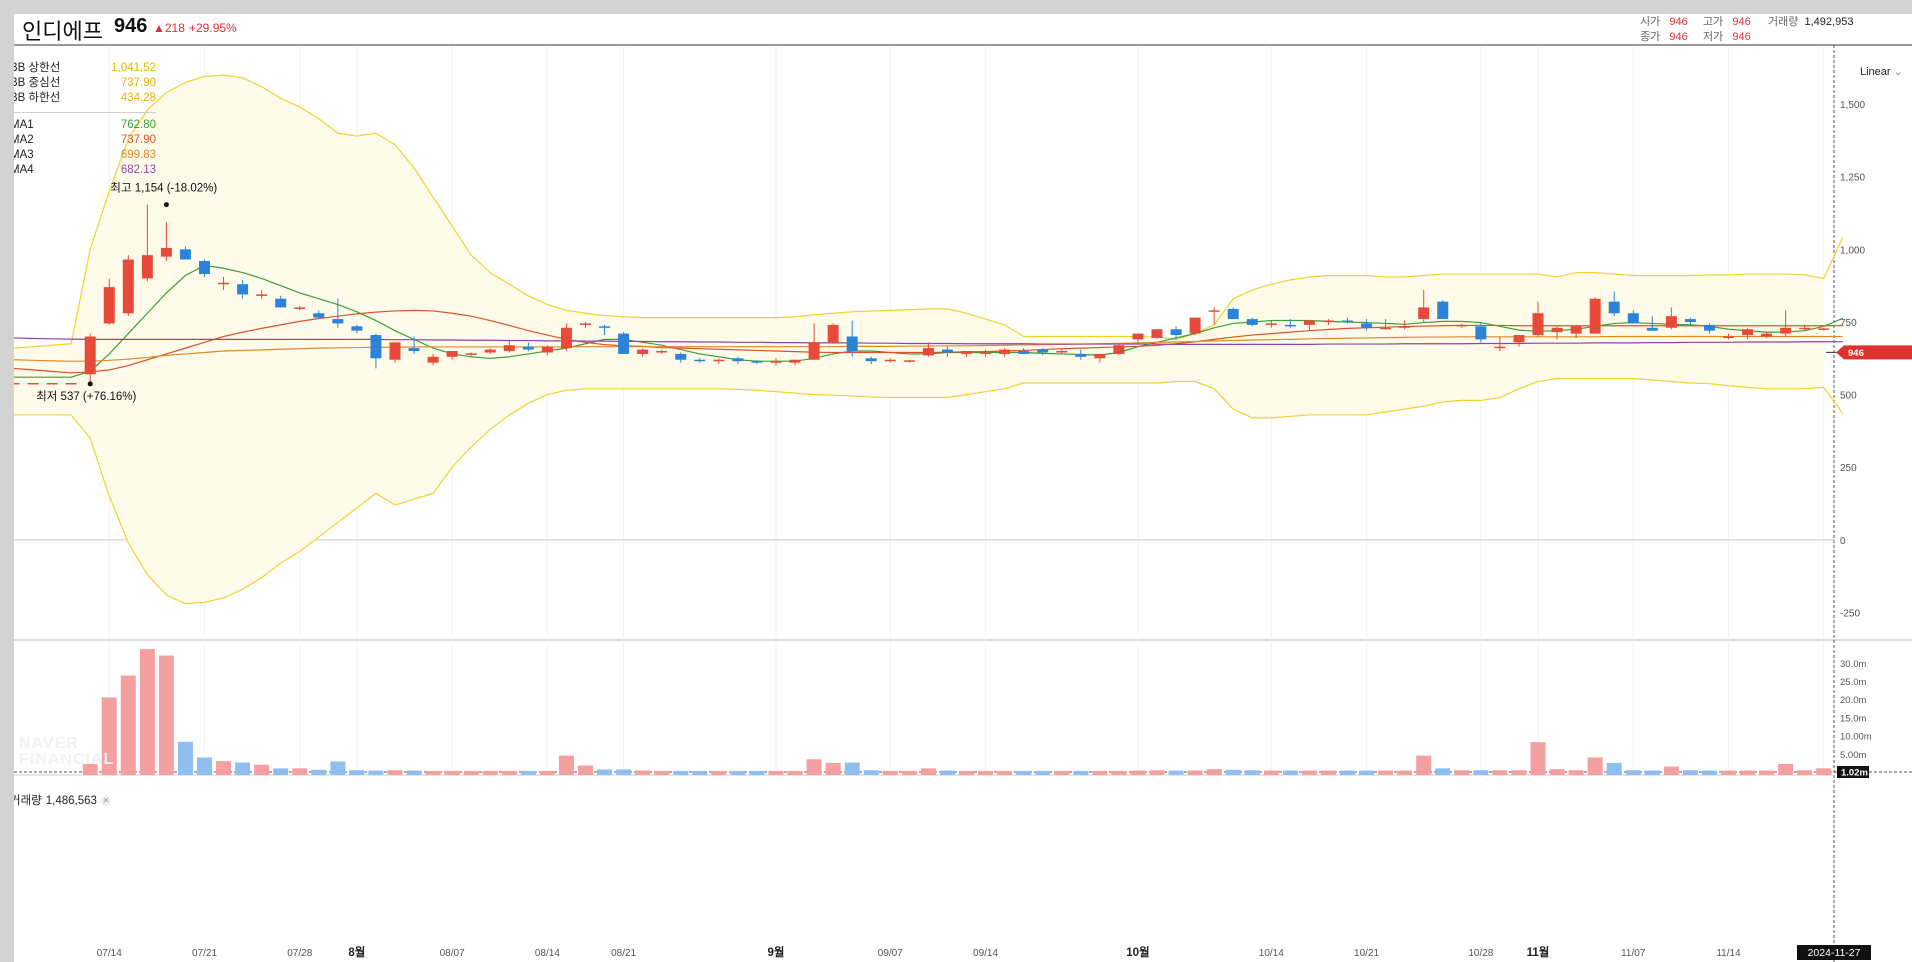 This screenshot has width=1912, height=962. Describe the element at coordinates (890, 953) in the screenshot. I see `x-axis-tick: 09/07` at that location.